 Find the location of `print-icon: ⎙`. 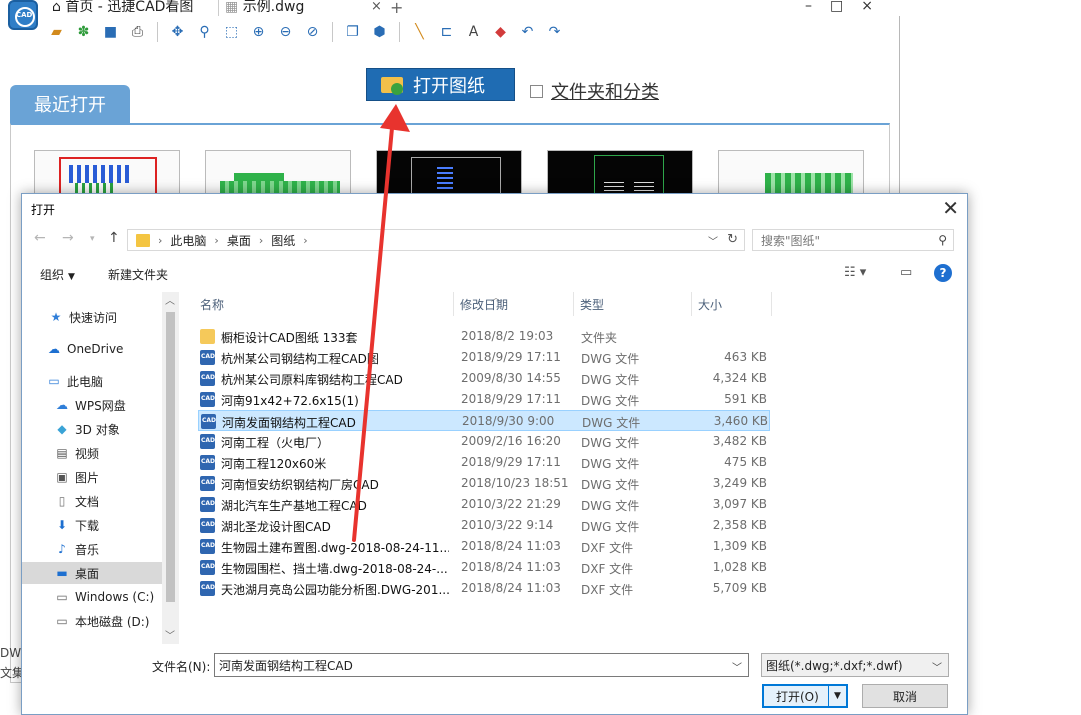

print-icon: ⎙ is located at coordinates (137, 32).